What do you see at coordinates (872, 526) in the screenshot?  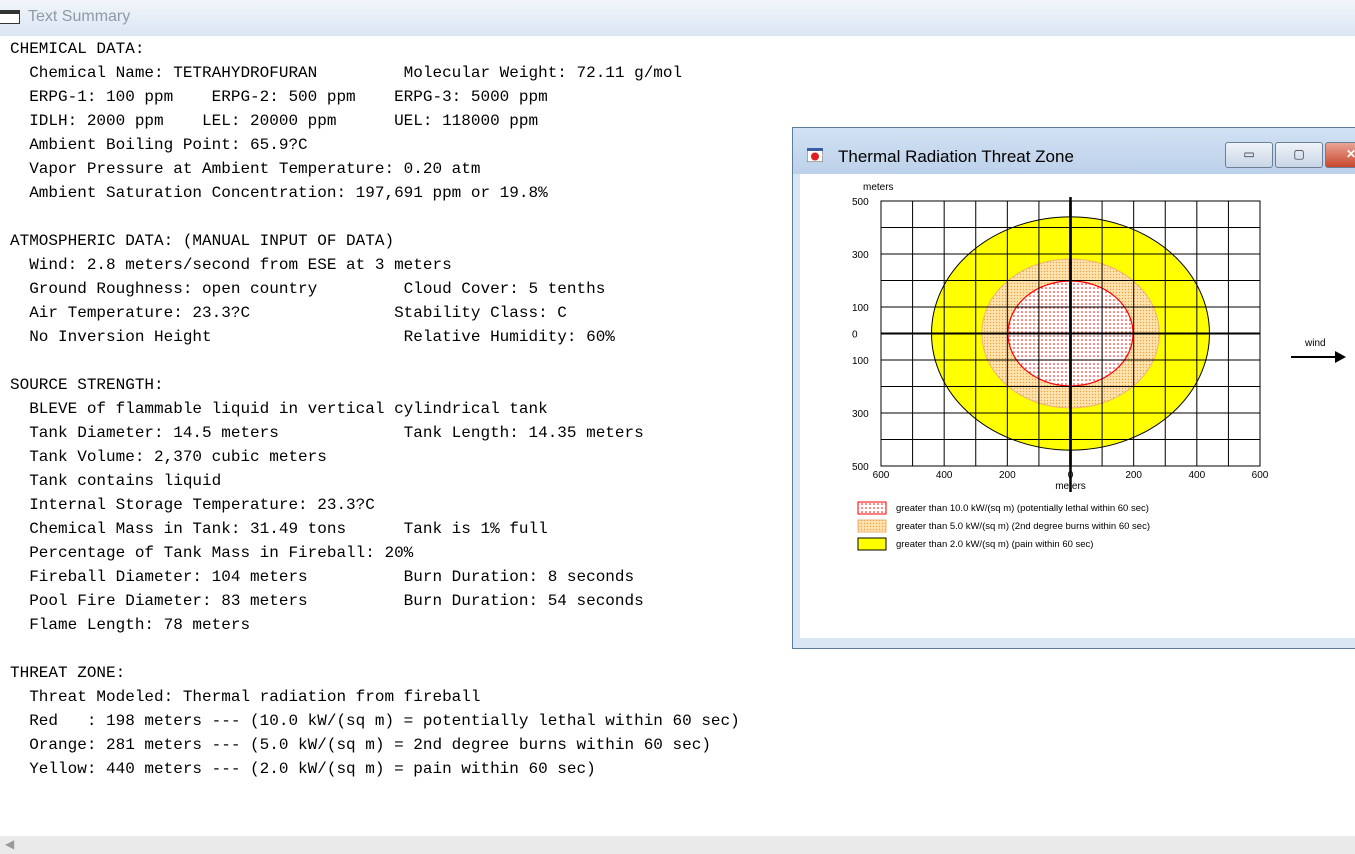 I see `legend-swatch-orange` at bounding box center [872, 526].